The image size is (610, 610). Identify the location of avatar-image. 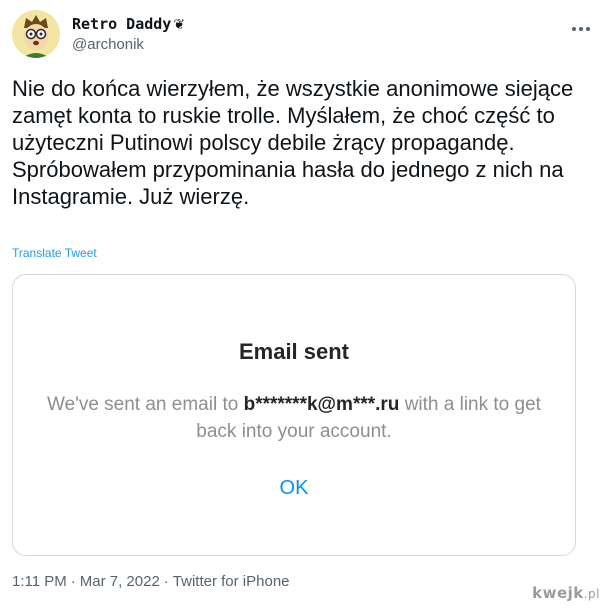
(36, 34).